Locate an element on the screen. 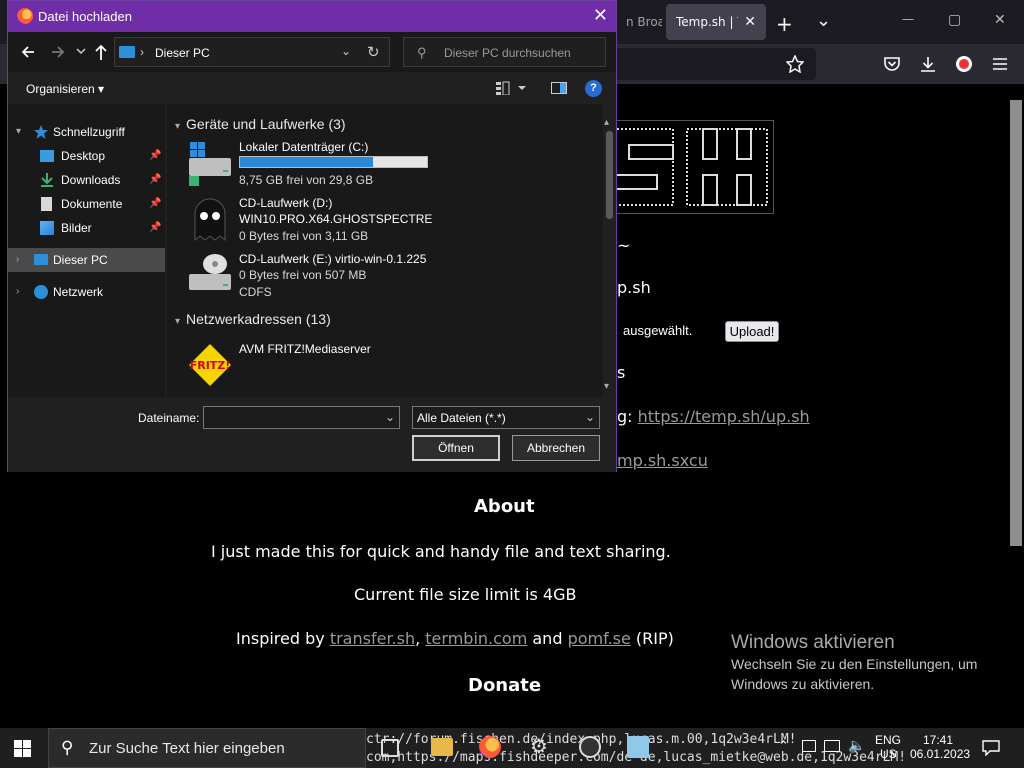 This screenshot has width=1024, height=768. tray-chevron-up-icon: ⌃ is located at coordinates (783, 746).